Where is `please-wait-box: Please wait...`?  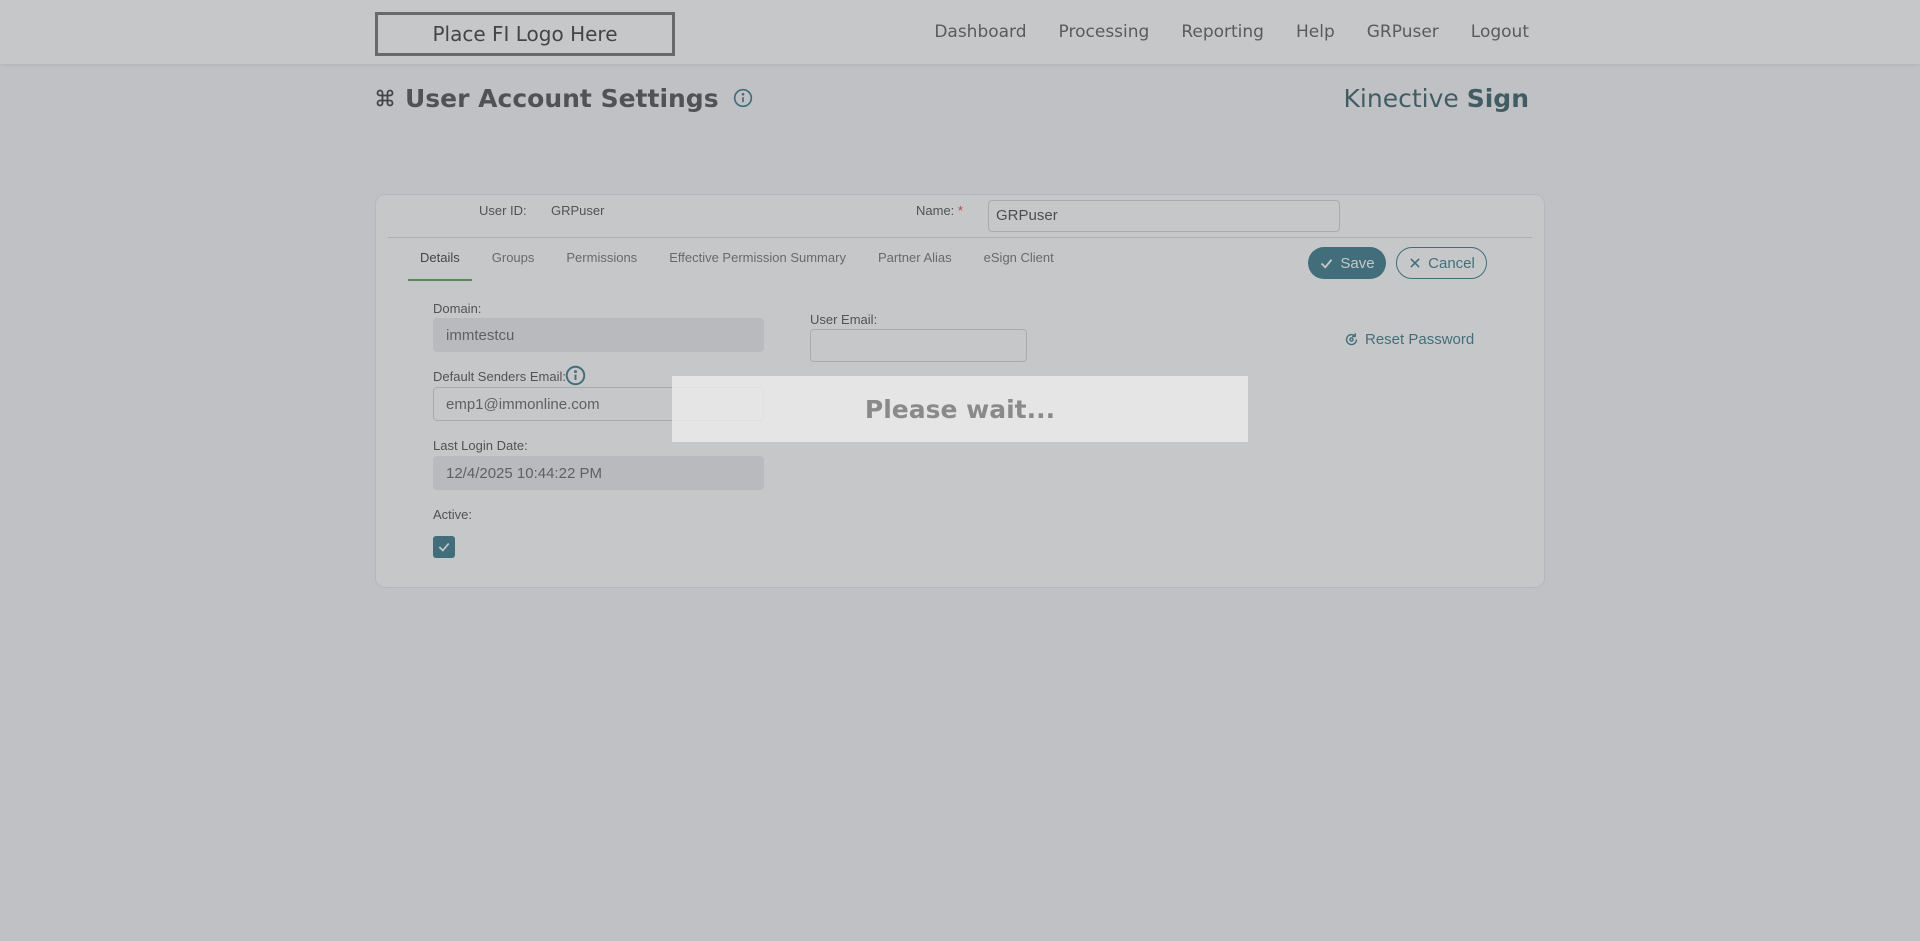
please-wait-box: Please wait... is located at coordinates (960, 409).